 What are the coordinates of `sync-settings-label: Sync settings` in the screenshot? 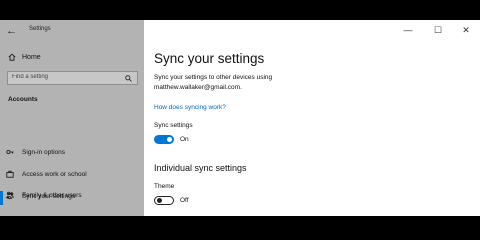 It's located at (173, 125).